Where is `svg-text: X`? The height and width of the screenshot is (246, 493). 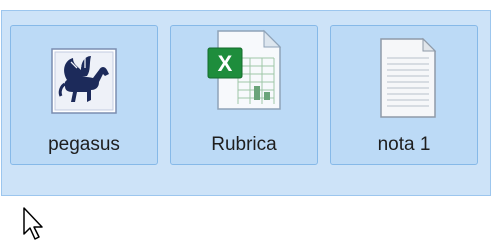 svg-text: X is located at coordinates (225, 63).